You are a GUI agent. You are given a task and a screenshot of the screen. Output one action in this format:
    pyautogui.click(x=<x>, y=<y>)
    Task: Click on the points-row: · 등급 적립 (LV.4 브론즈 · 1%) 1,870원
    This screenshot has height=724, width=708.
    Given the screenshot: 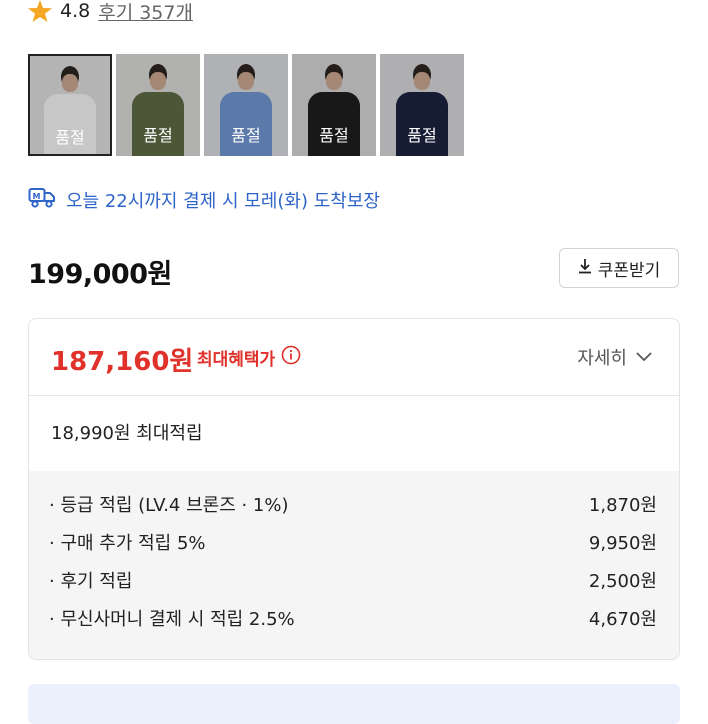 What is the action you would take?
    pyautogui.click(x=353, y=504)
    